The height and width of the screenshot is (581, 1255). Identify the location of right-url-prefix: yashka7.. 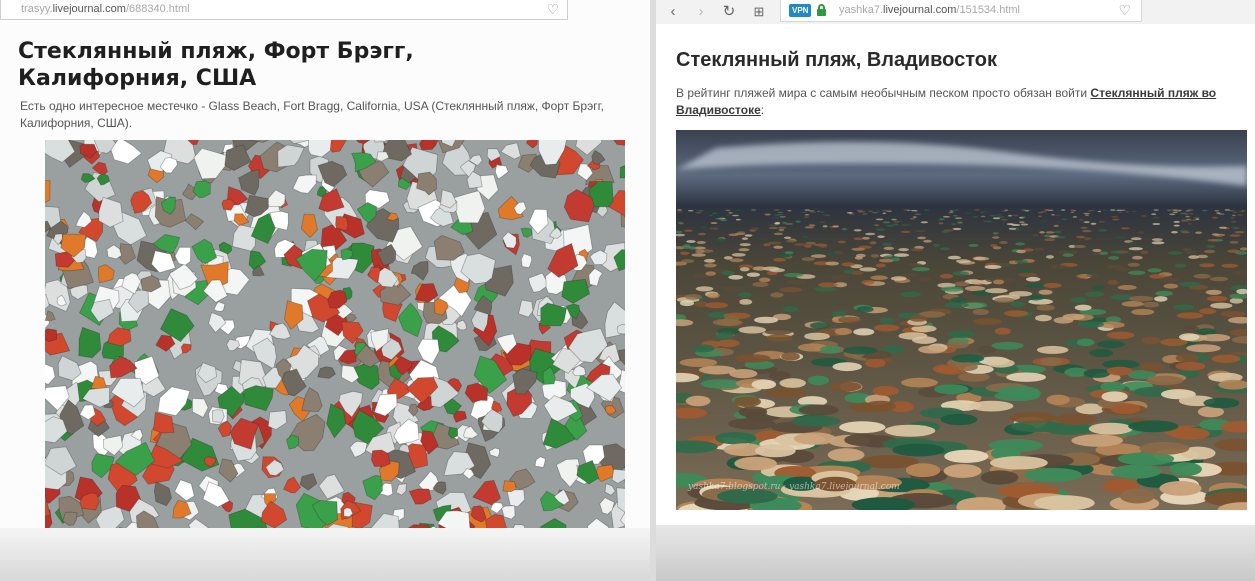
(861, 10).